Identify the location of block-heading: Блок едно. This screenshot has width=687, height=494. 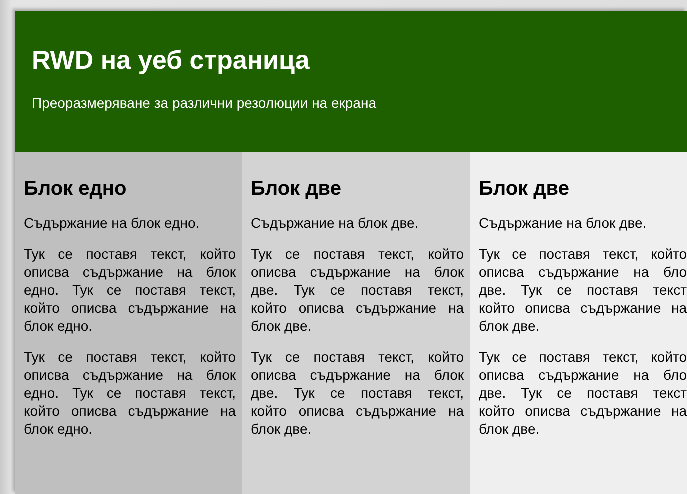
(76, 189).